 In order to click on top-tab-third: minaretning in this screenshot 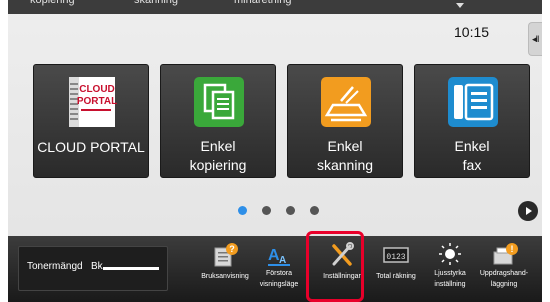, I will do `click(262, 3)`.